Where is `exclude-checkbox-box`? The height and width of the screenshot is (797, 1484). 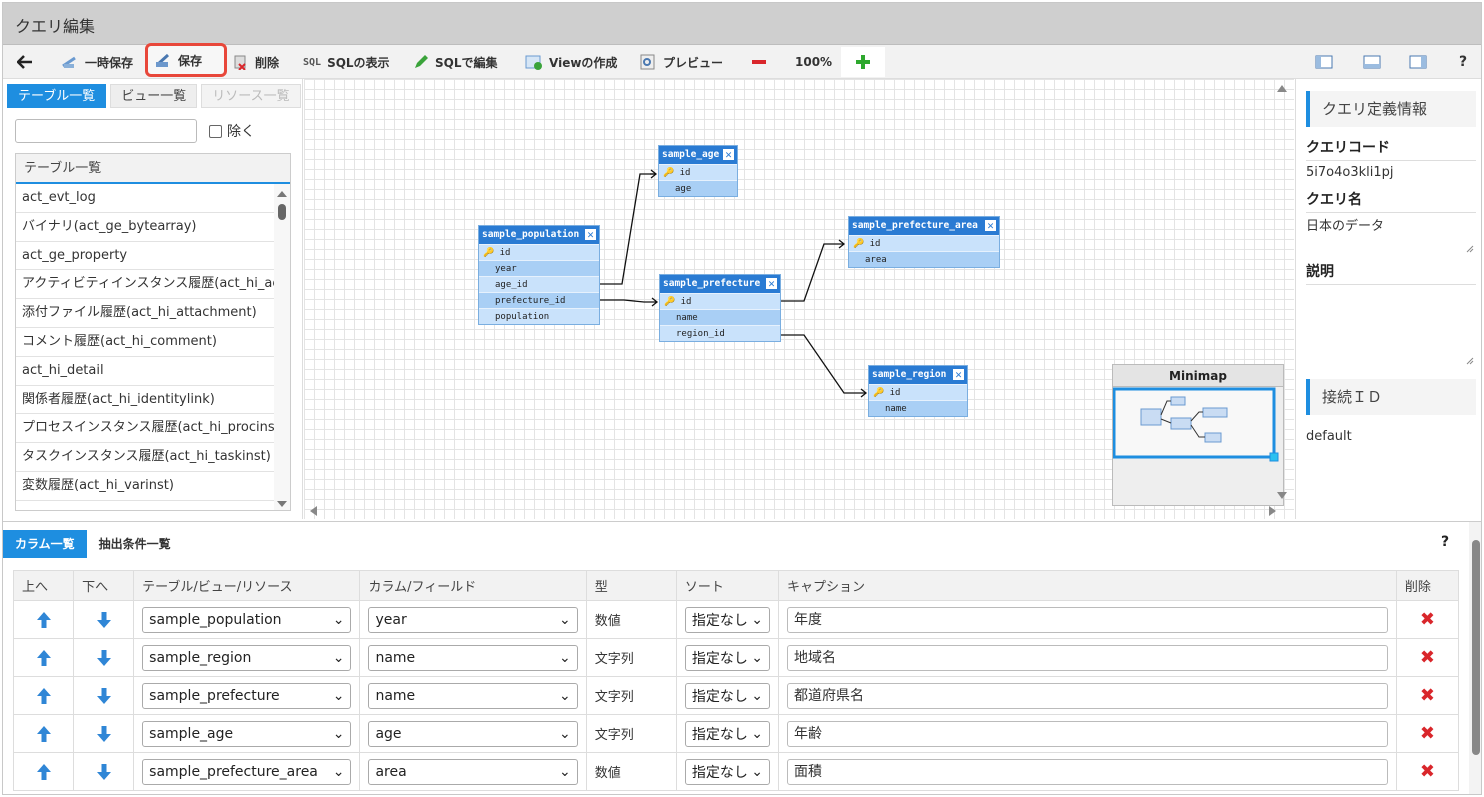
exclude-checkbox-box is located at coordinates (215, 131).